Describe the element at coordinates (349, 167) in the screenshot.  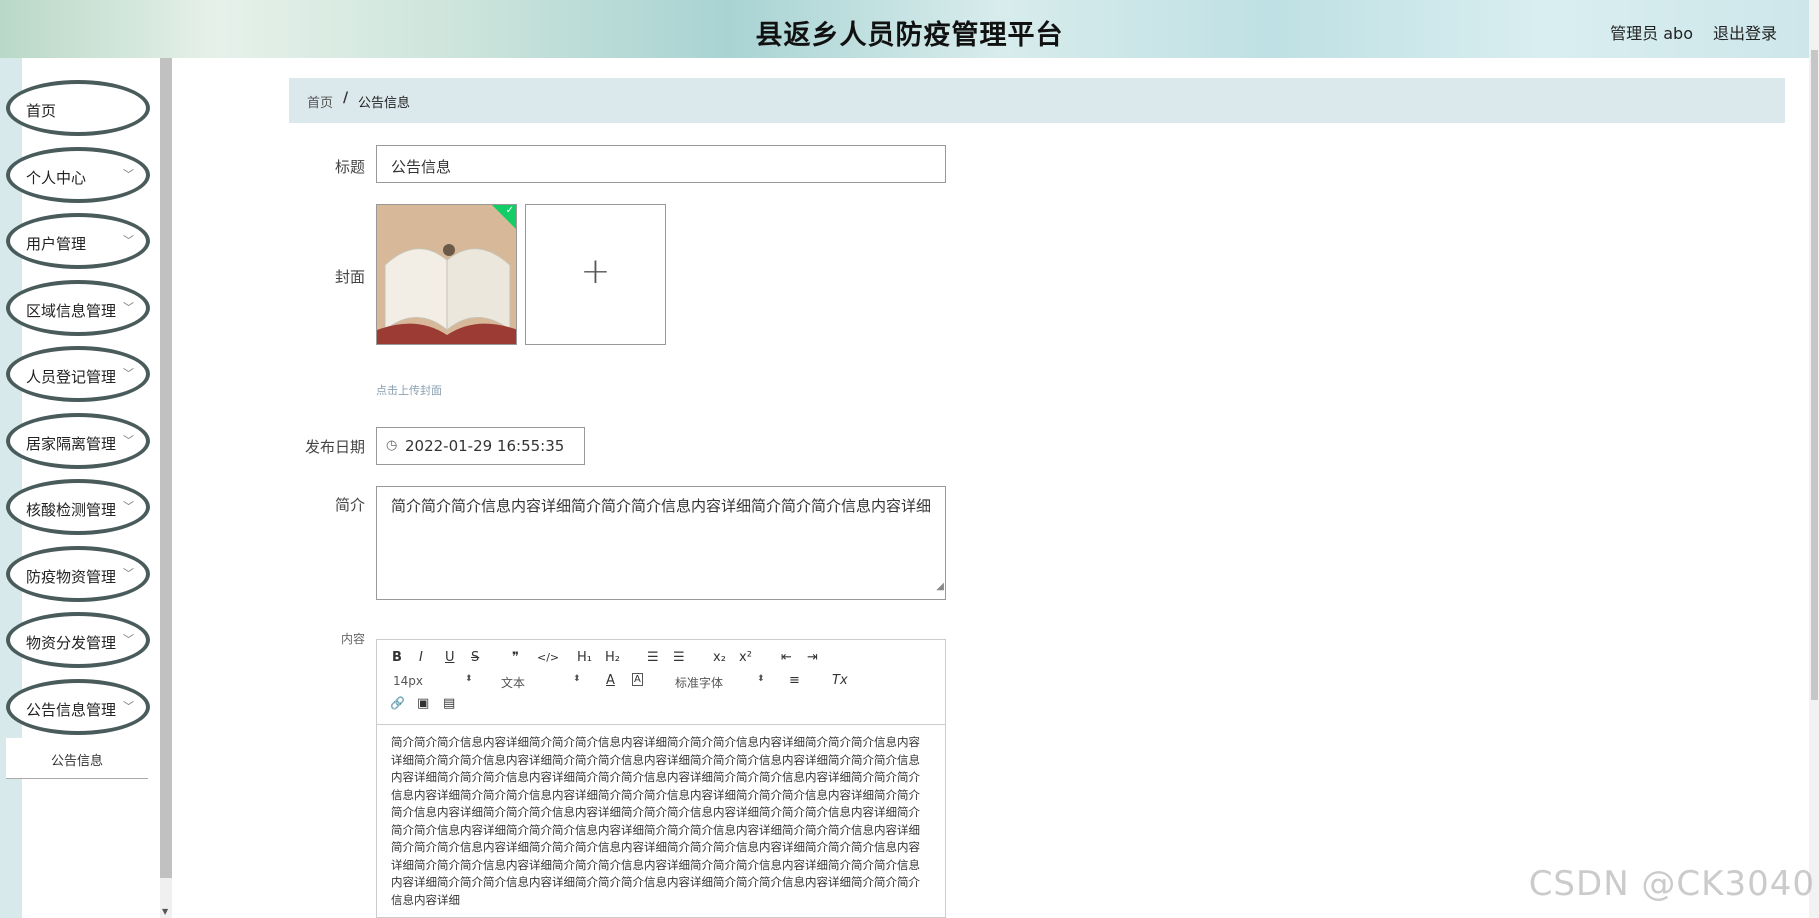
I see `title-label: 标题` at that location.